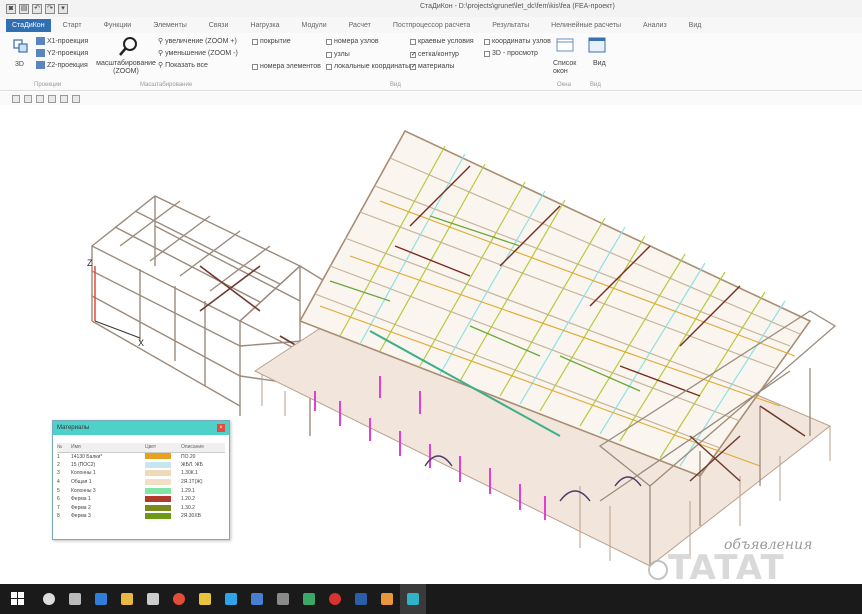 This screenshot has width=862, height=614. What do you see at coordinates (108, 448) in the screenshot?
I see `column-header-name: Имя` at bounding box center [108, 448].